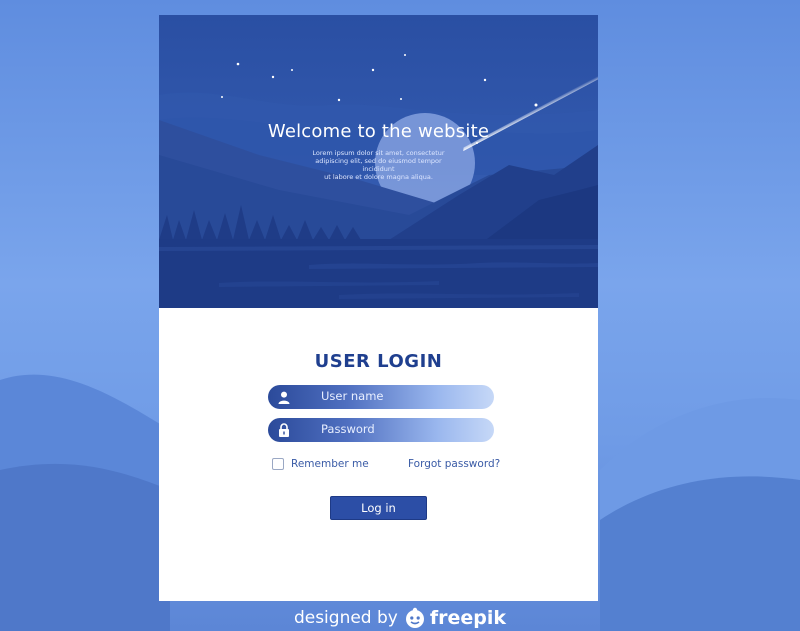 The width and height of the screenshot is (800, 631). I want to click on remember-me: Remember me, so click(320, 464).